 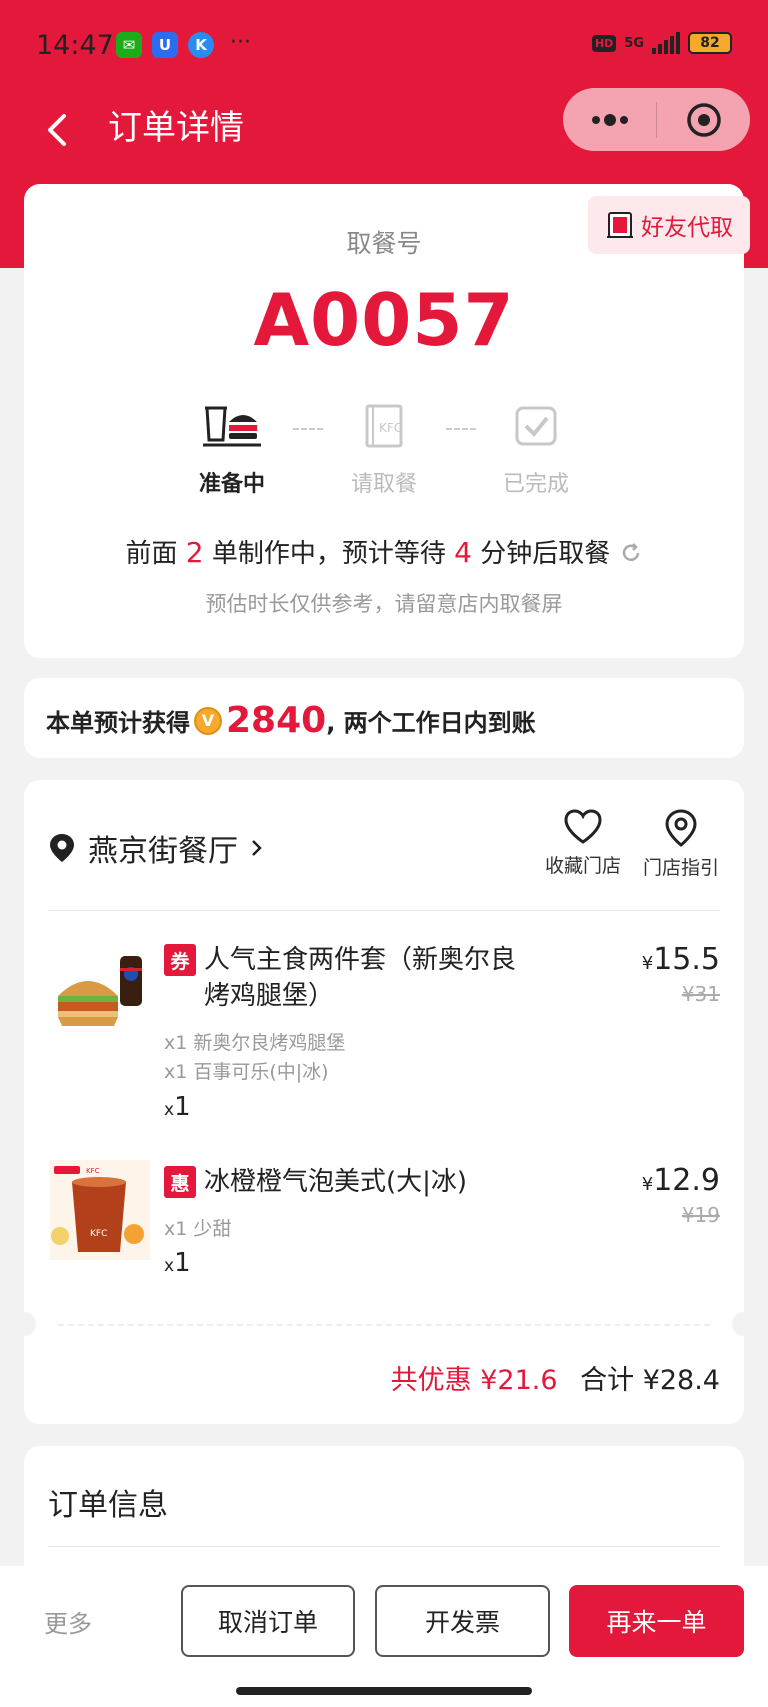 What do you see at coordinates (583, 826) in the screenshot?
I see `heart-icon` at bounding box center [583, 826].